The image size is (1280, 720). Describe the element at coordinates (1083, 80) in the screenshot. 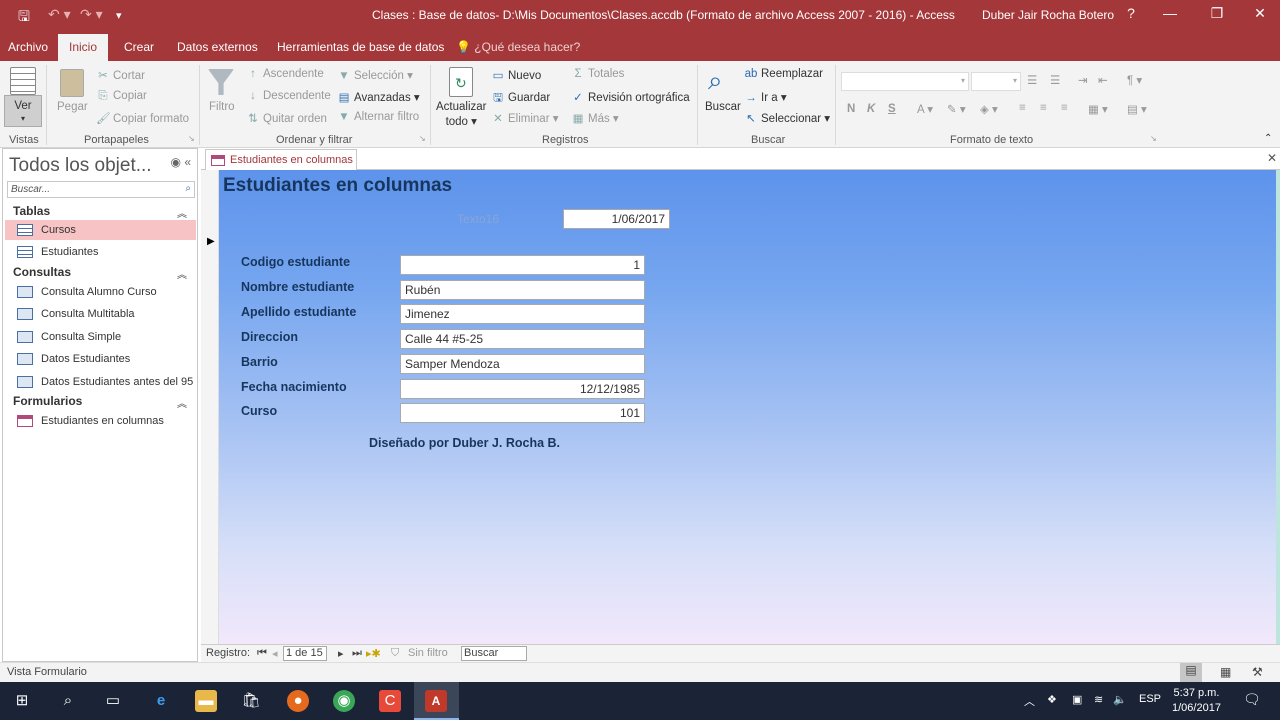

I see `indent-icon: ⇥` at that location.